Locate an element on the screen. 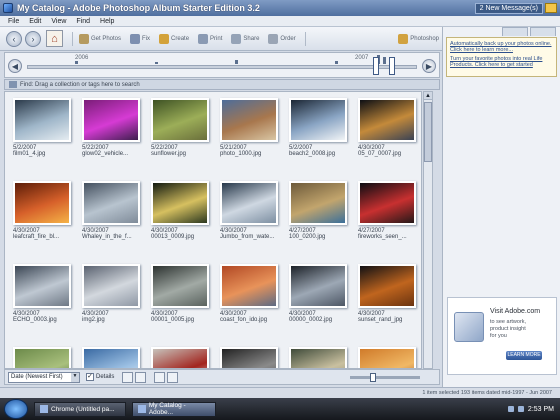 Image resolution: width=560 pixels, height=420 pixels. photo-thumbnail: 4/27/2007 100_0200.jpg is located at coordinates (319, 210).